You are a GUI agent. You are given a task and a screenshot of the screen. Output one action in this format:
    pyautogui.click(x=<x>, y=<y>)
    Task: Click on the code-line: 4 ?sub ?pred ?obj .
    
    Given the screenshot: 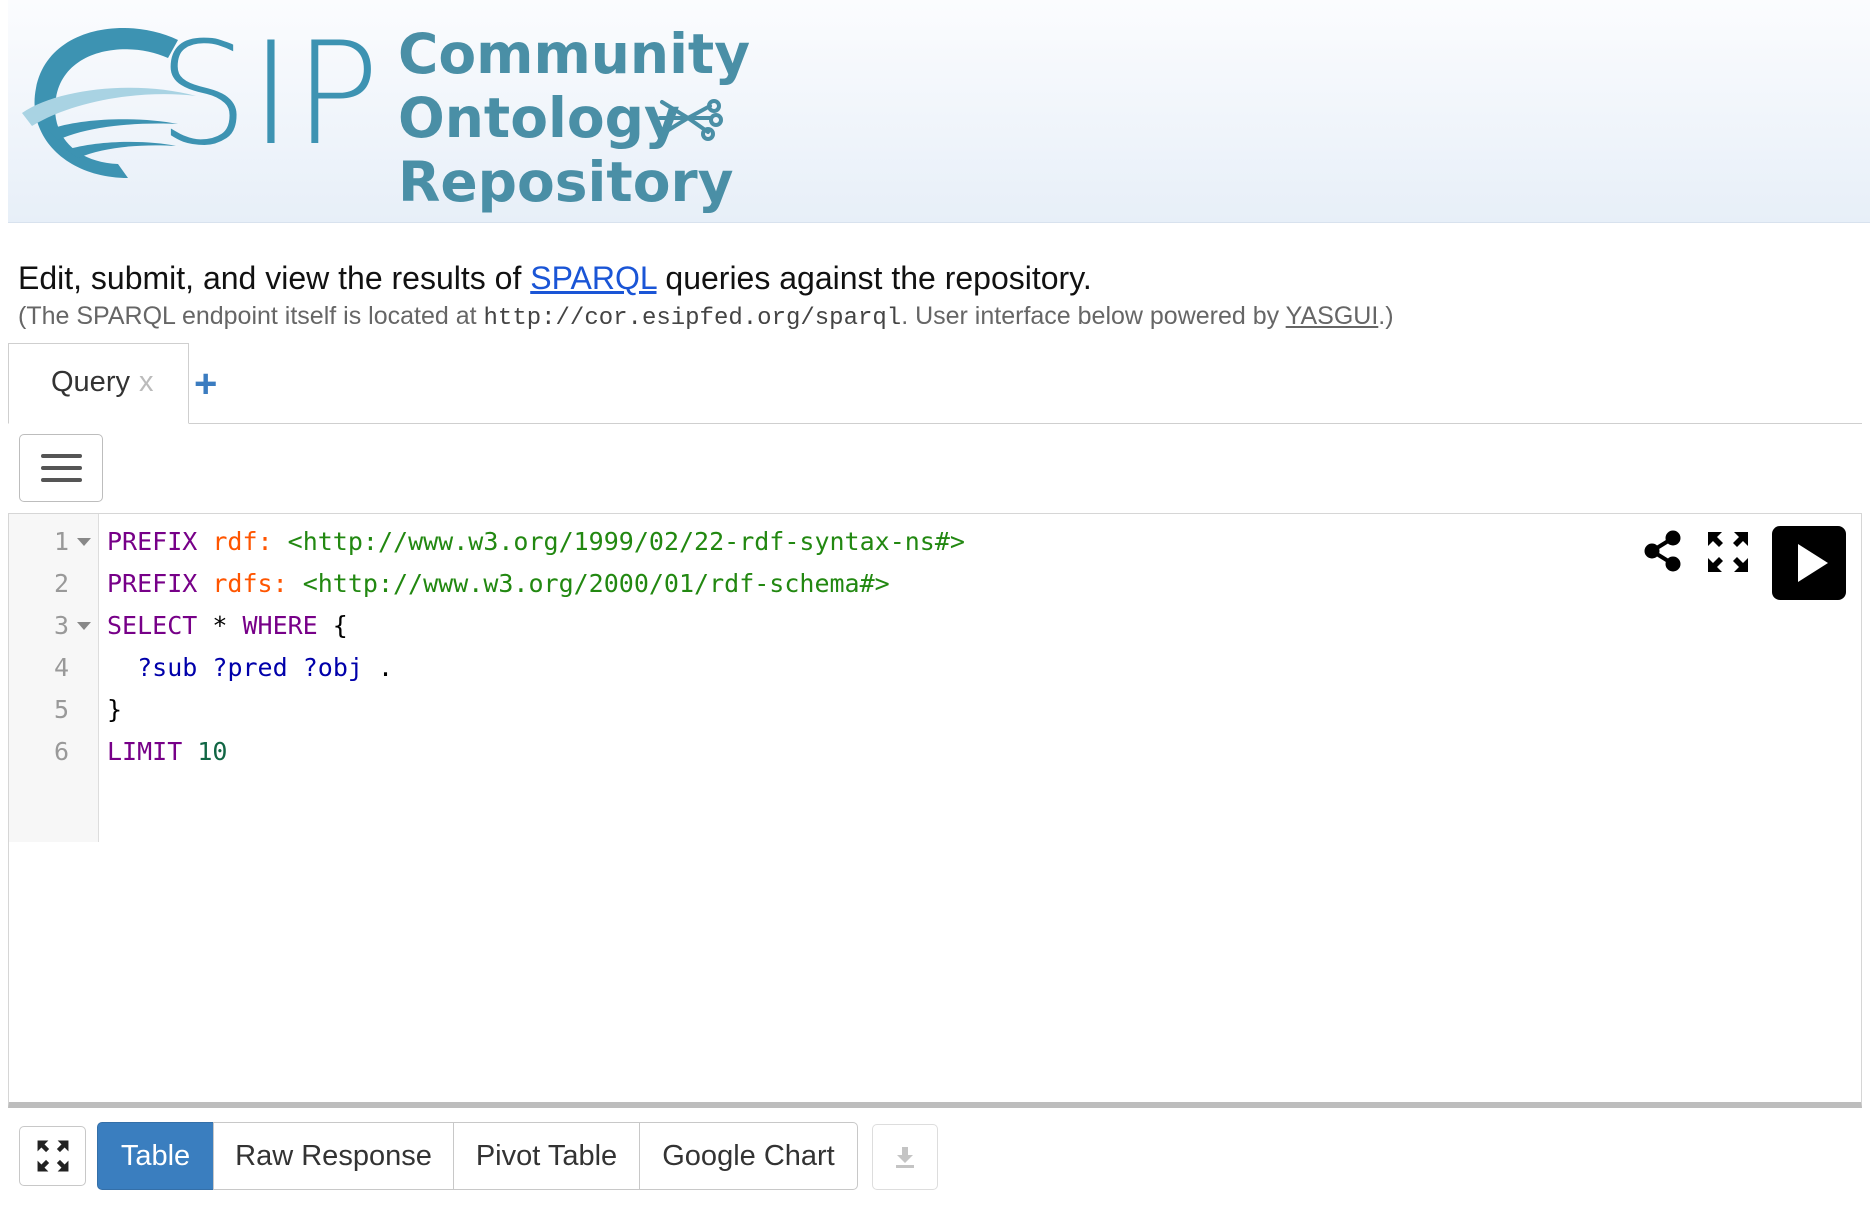 What is the action you would take?
    pyautogui.click(x=559, y=668)
    